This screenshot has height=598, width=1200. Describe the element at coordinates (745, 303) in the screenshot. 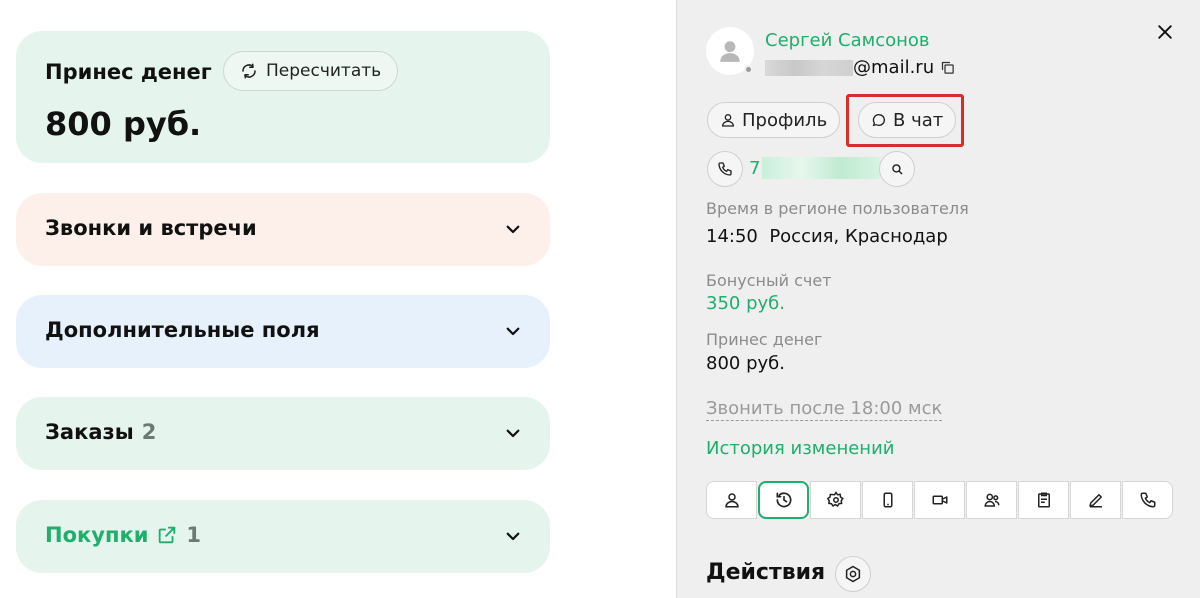

I see `bonus-value: 350 руб.` at that location.